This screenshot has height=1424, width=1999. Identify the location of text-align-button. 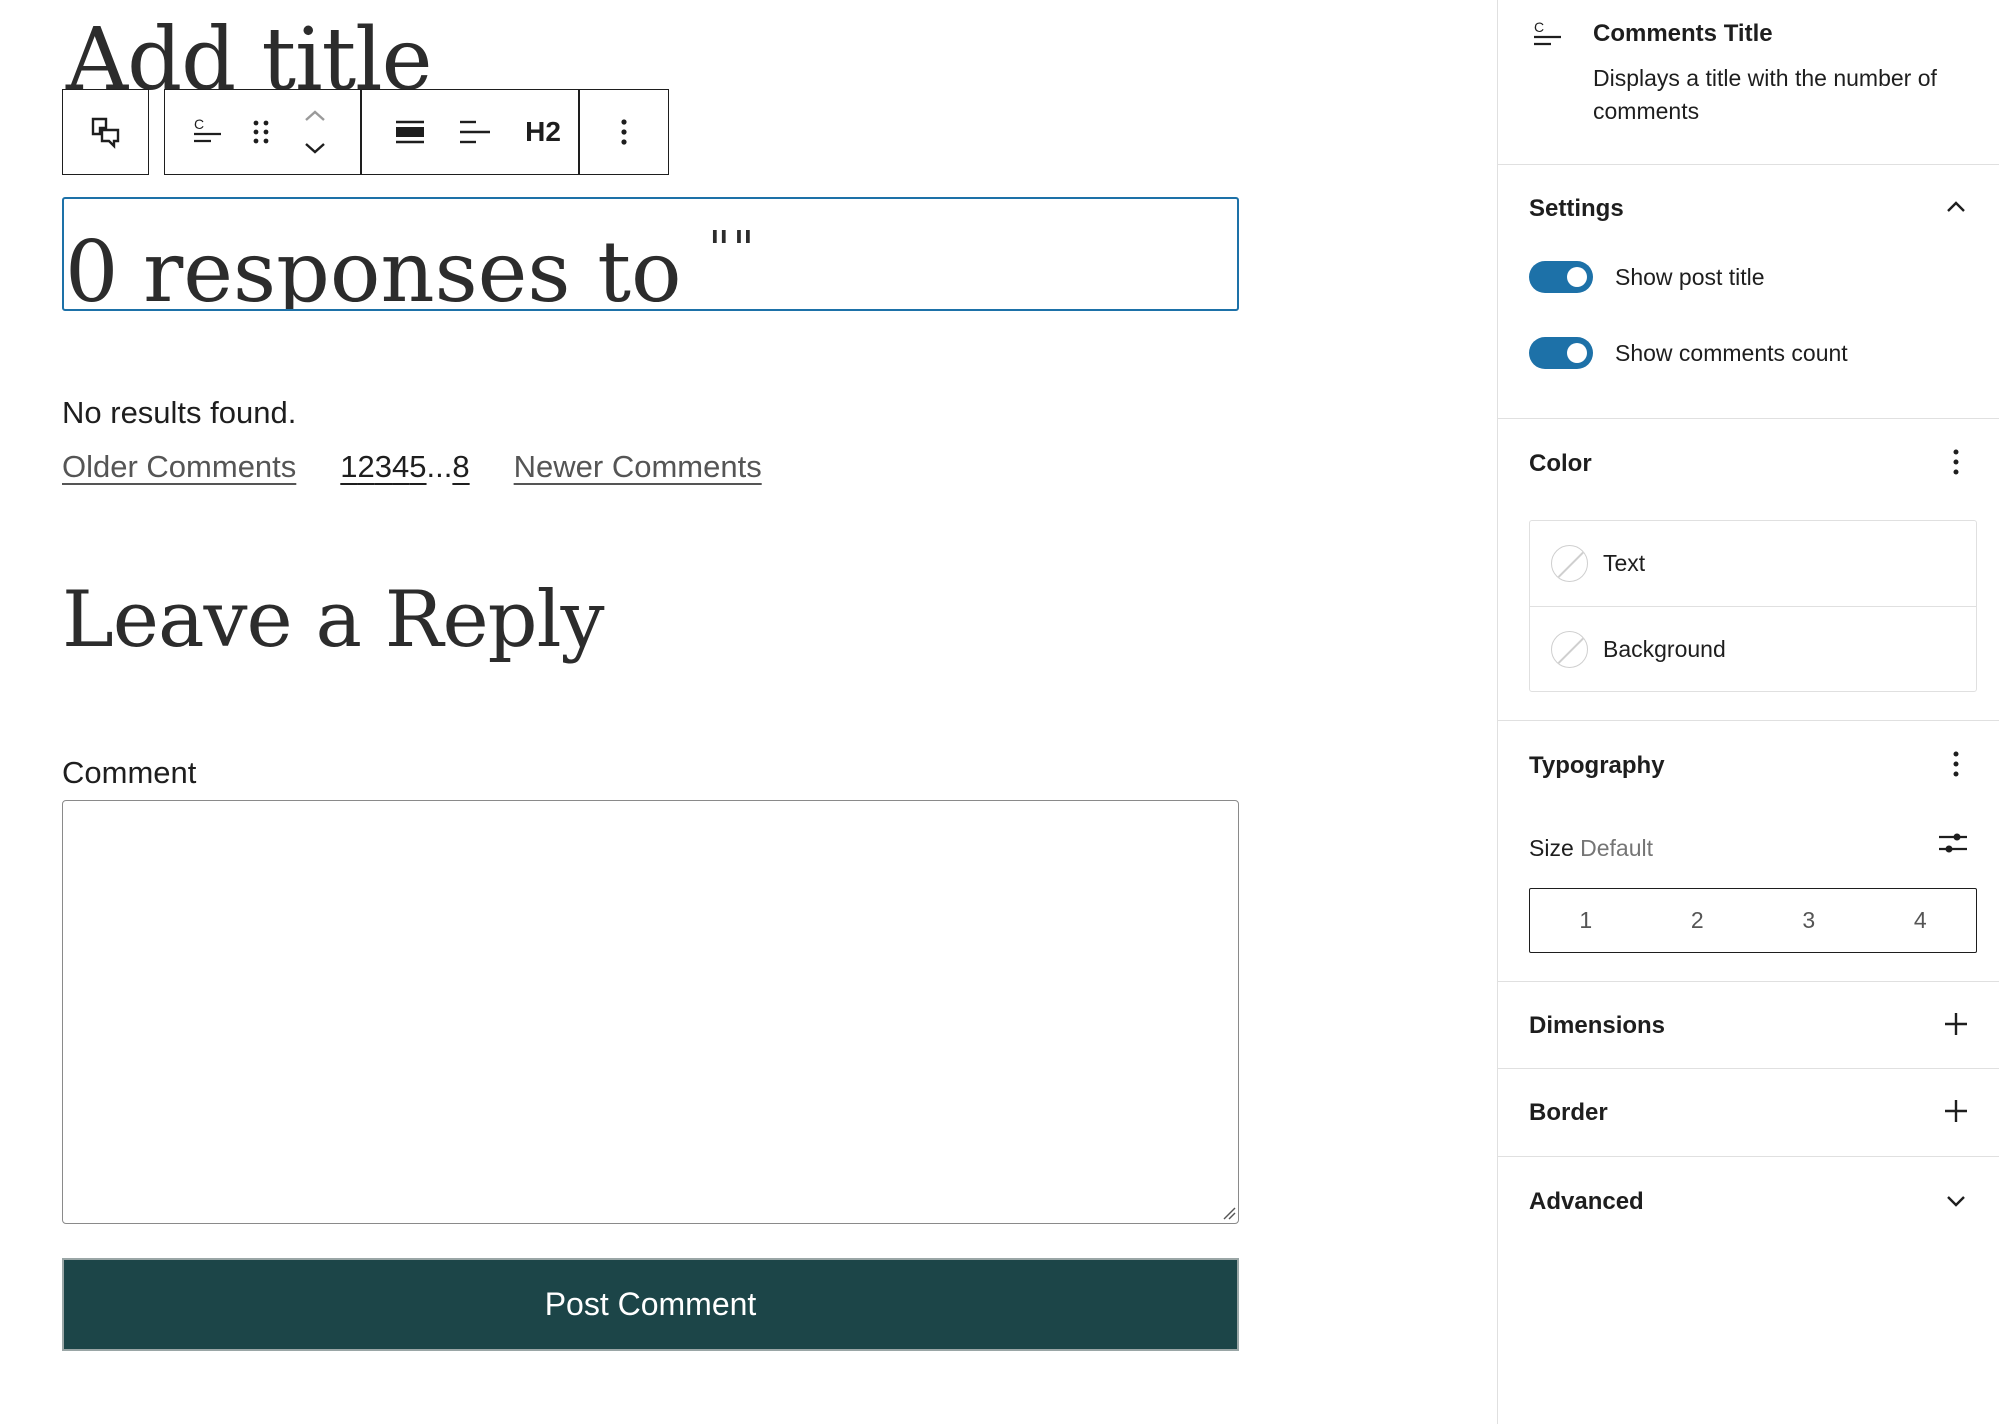
(475, 132).